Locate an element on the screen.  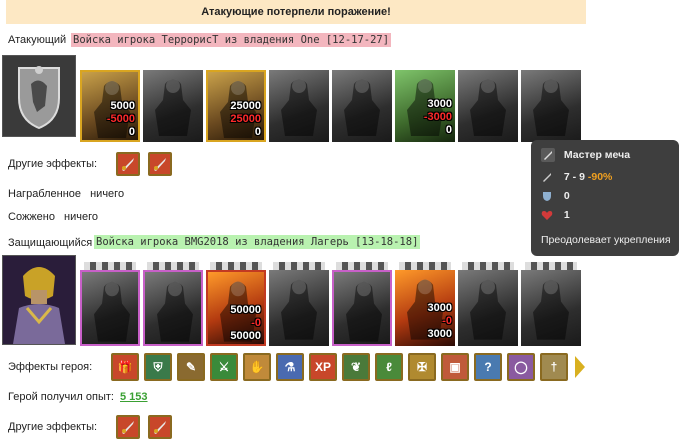
attacker-label: Атакующий is located at coordinates (37, 40).